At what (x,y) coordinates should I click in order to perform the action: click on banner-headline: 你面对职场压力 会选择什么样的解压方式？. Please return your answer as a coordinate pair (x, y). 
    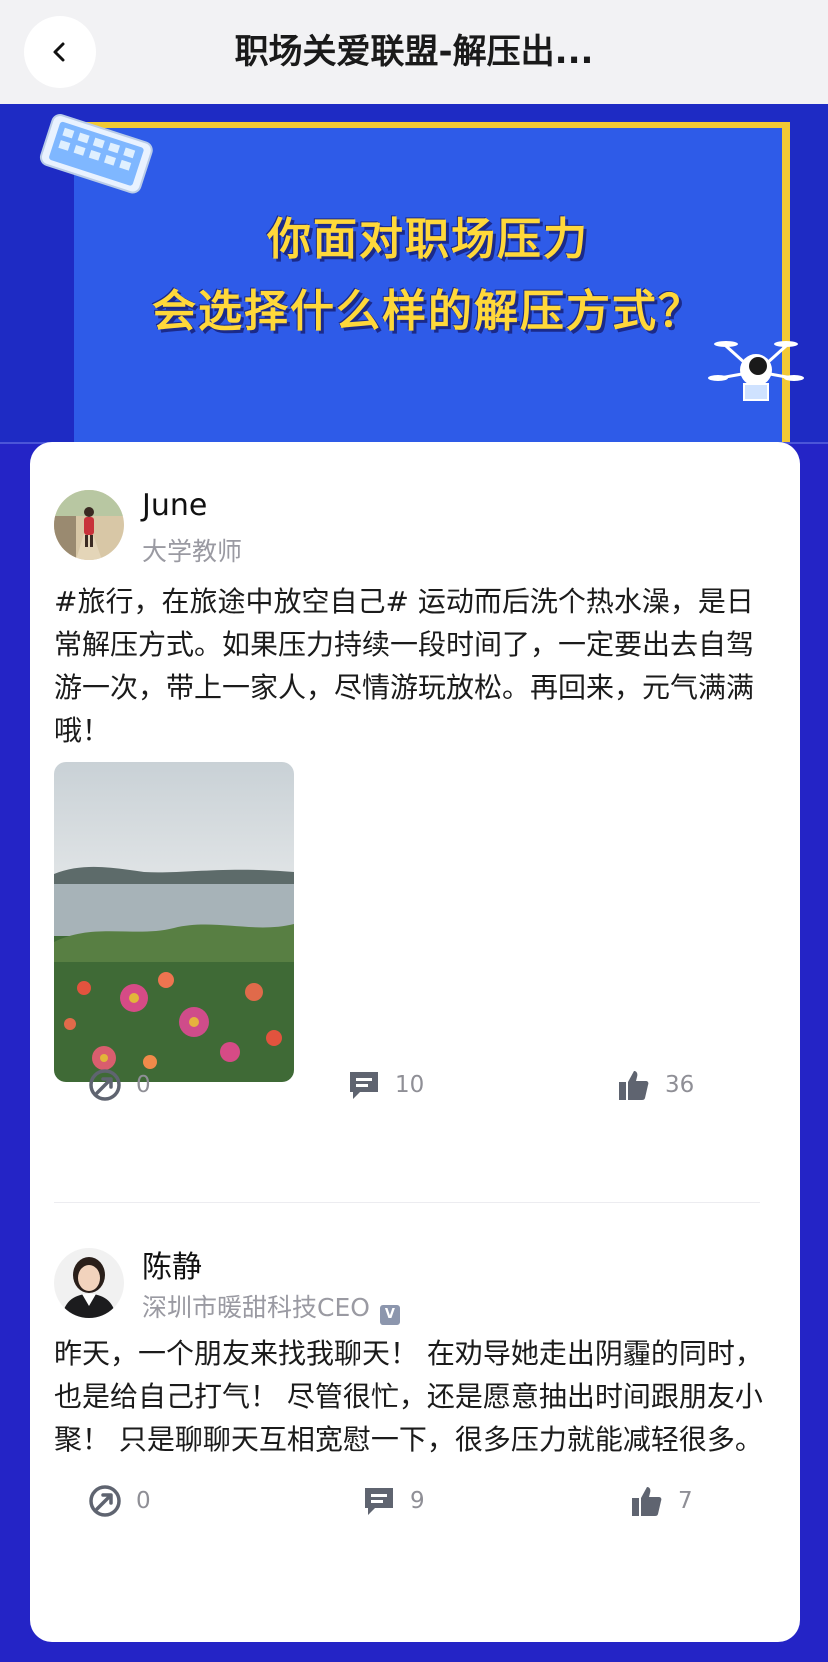
    Looking at the image, I should click on (428, 276).